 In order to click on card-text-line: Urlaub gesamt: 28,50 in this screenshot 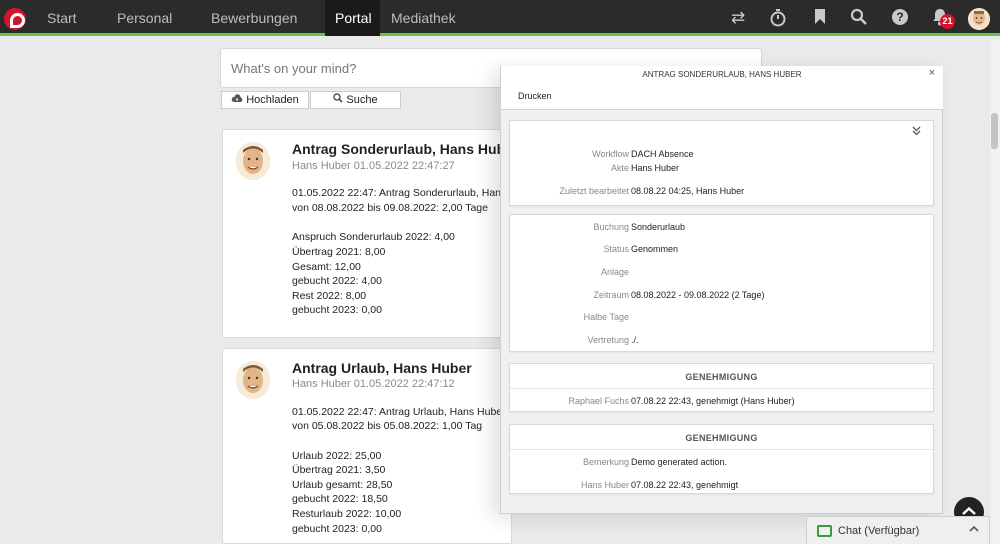, I will do `click(342, 485)`.